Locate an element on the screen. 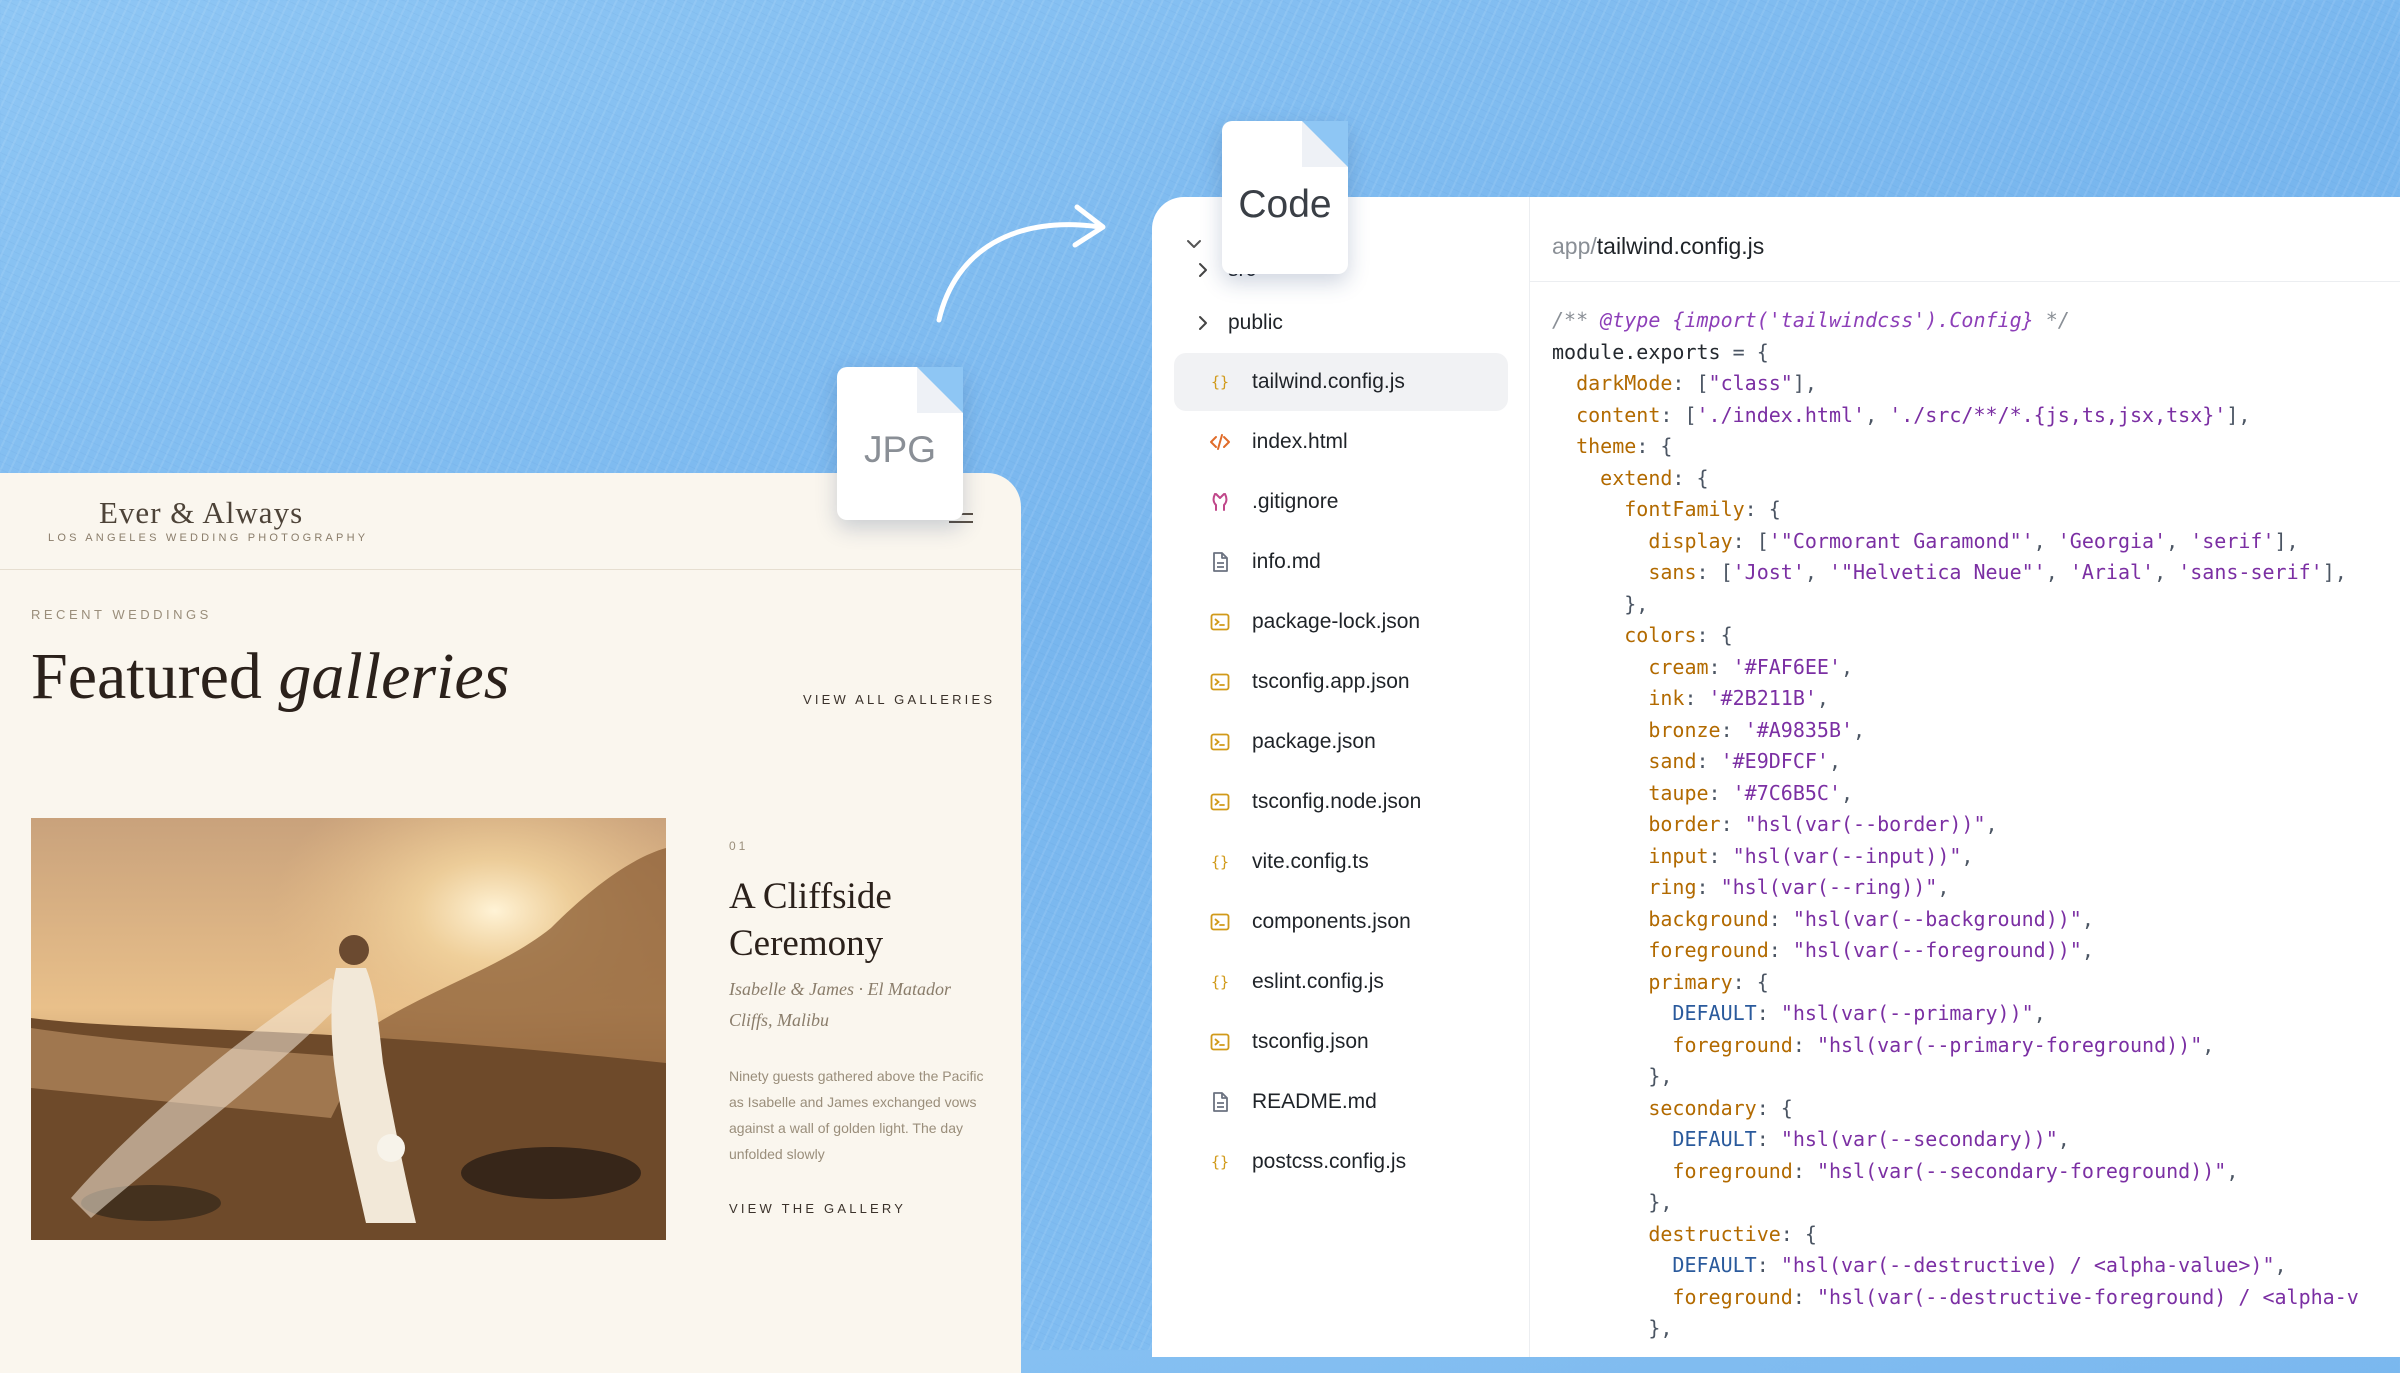 The width and height of the screenshot is (2400, 1373). code-line: DEFAULT: "hsl(var(--secondary))", is located at coordinates (1871, 1139).